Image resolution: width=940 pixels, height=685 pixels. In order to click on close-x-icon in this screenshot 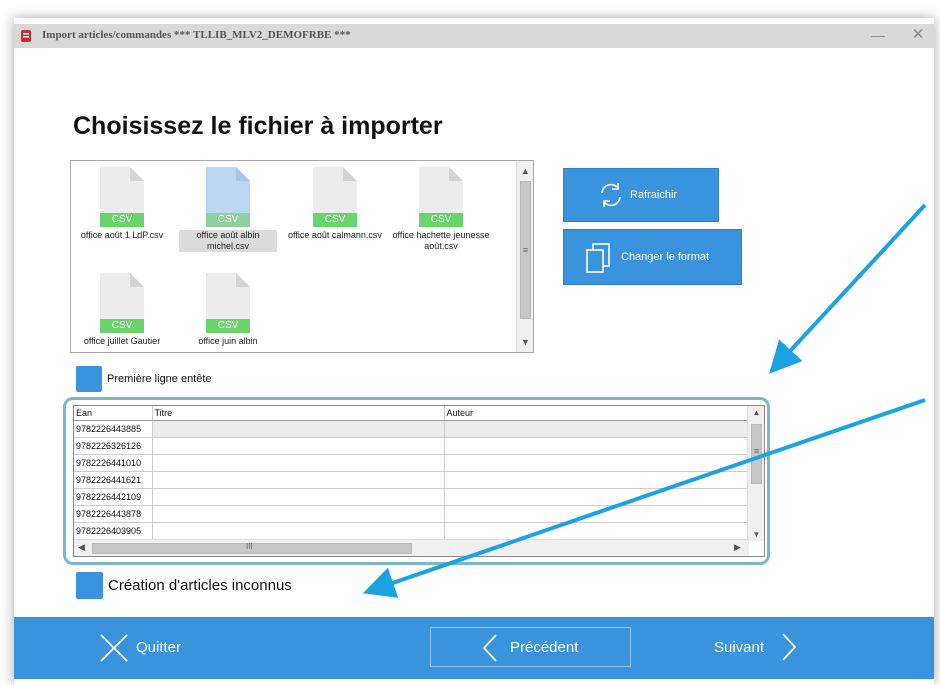, I will do `click(114, 648)`.